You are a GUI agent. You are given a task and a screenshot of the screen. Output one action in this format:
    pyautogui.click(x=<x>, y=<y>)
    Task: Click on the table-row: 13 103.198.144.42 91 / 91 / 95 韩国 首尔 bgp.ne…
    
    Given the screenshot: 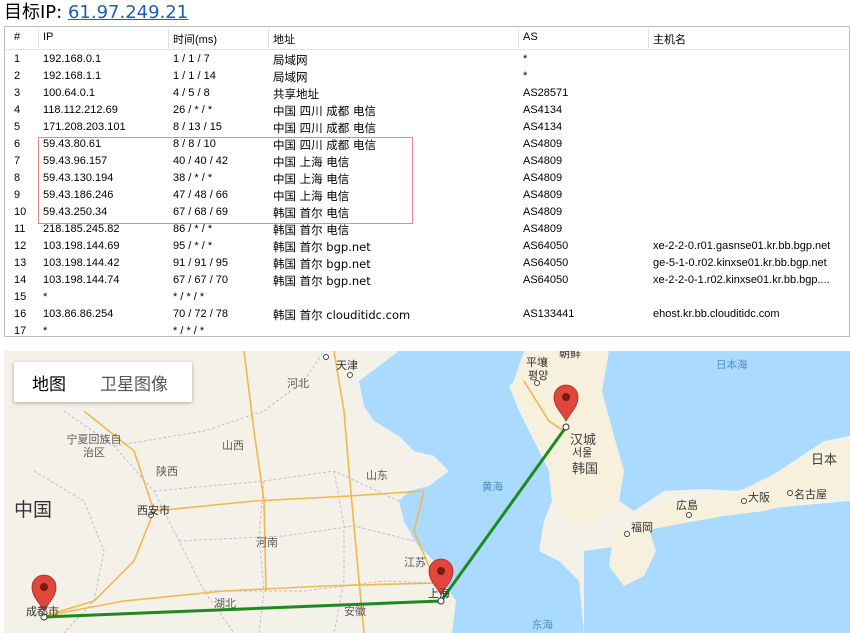 What is the action you would take?
    pyautogui.click(x=427, y=263)
    